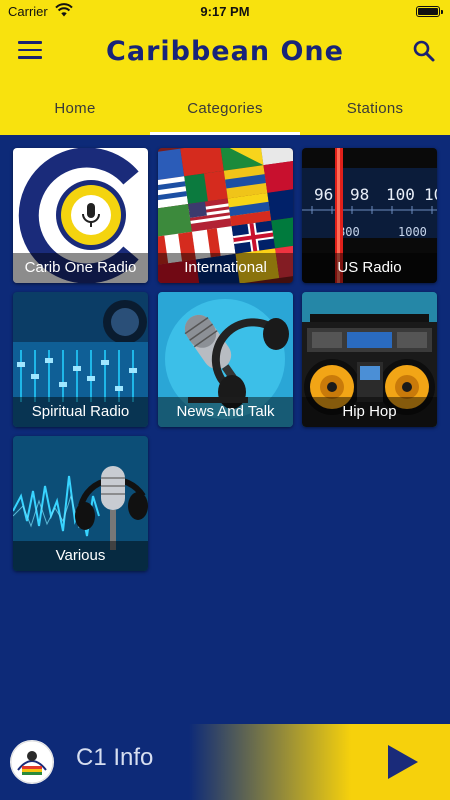 Image resolution: width=450 pixels, height=800 pixels. What do you see at coordinates (80, 556) in the screenshot?
I see `category-label: Various` at bounding box center [80, 556].